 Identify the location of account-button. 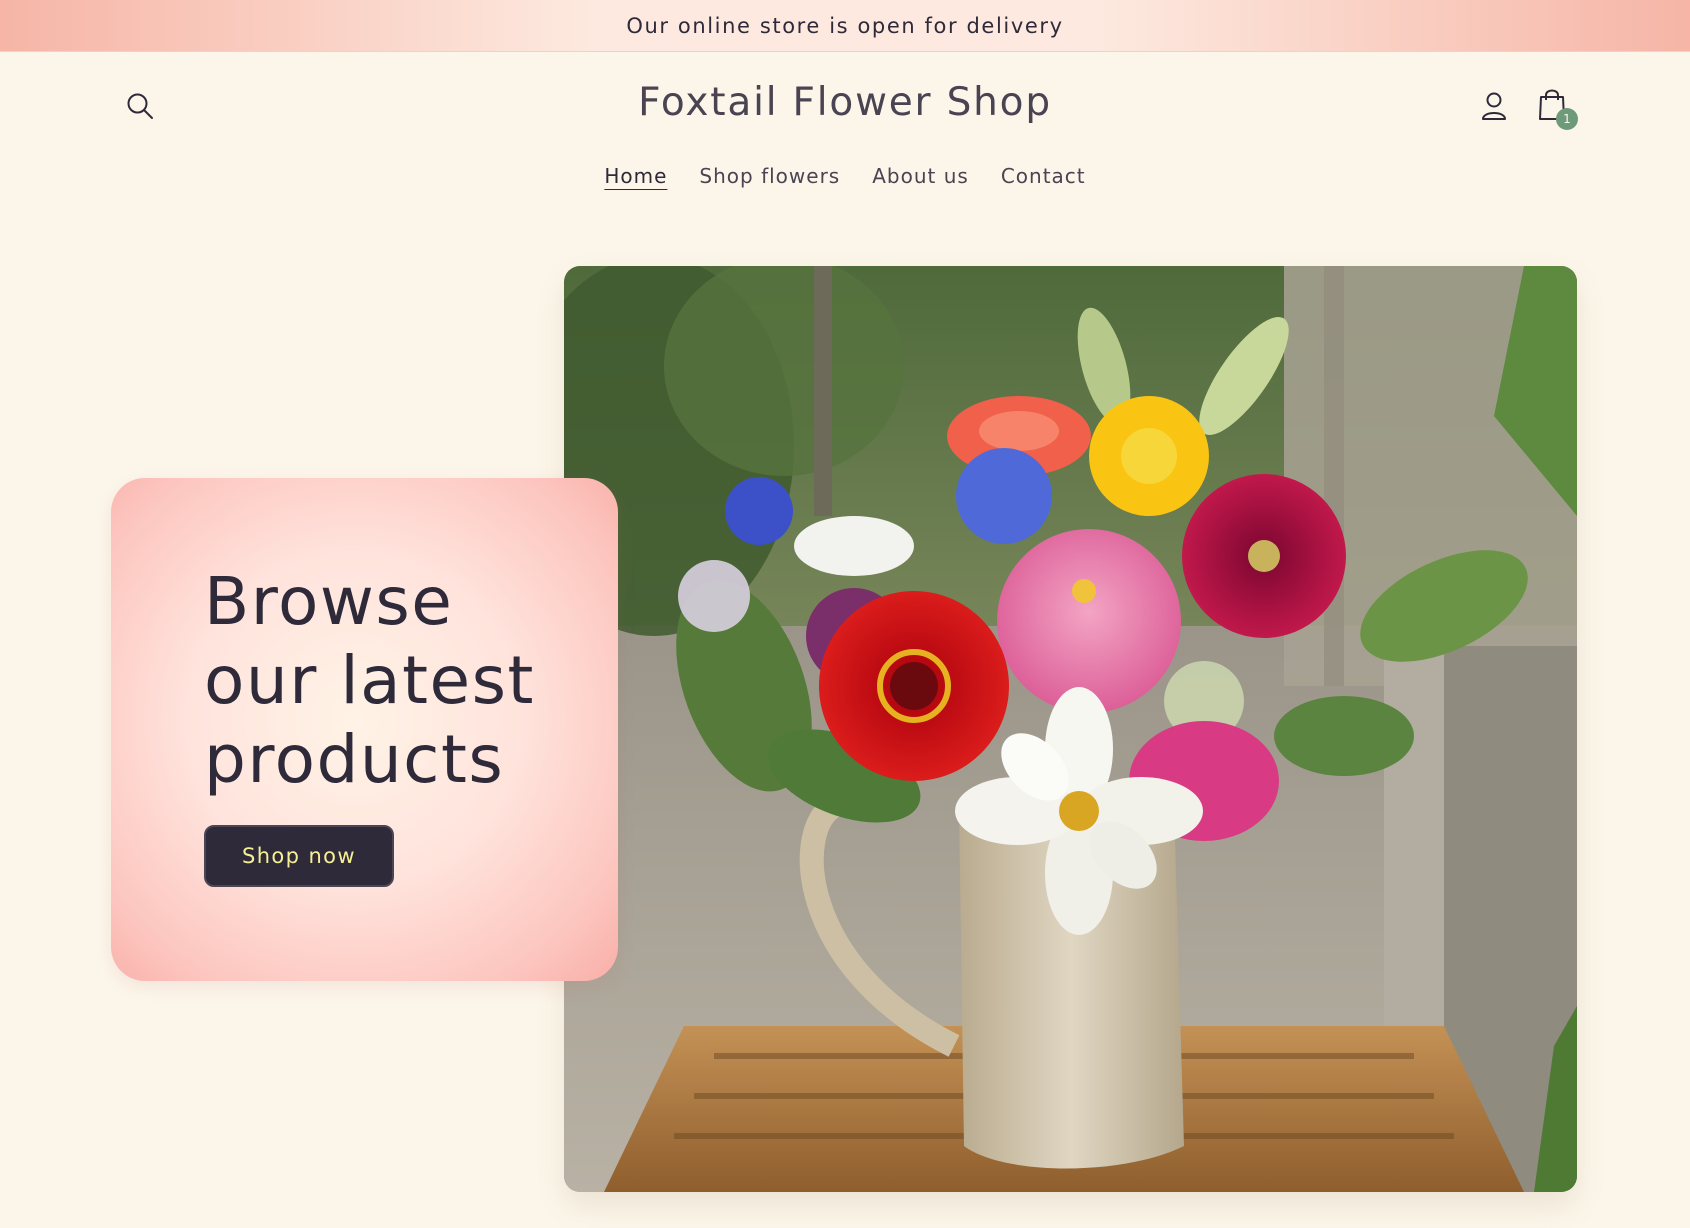
(1494, 108).